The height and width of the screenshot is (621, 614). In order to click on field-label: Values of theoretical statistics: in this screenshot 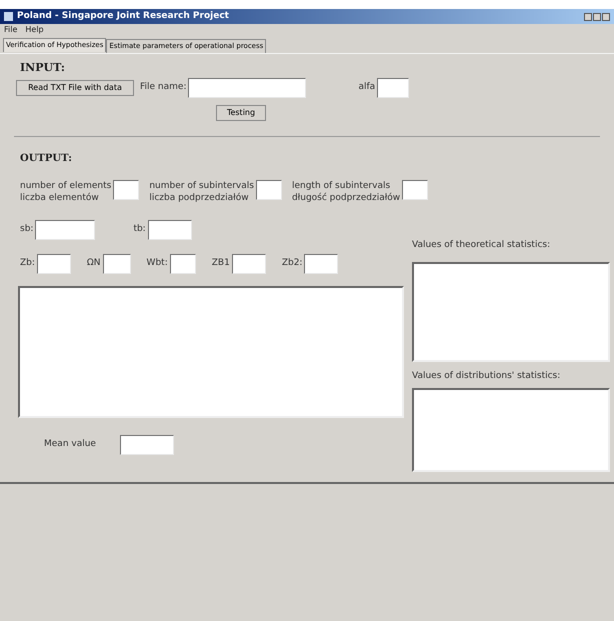, I will do `click(482, 245)`.